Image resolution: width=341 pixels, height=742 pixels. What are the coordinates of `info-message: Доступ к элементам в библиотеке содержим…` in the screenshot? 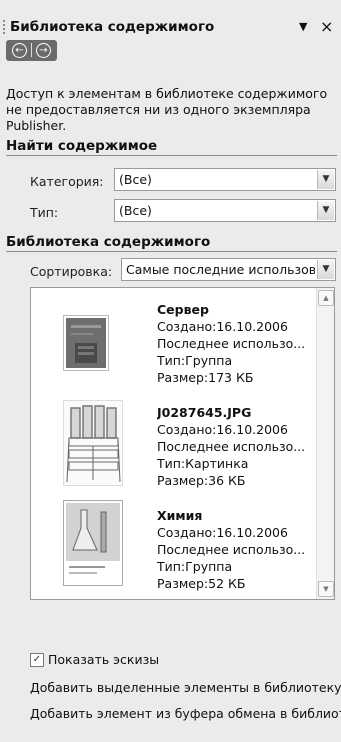 It's located at (171, 110).